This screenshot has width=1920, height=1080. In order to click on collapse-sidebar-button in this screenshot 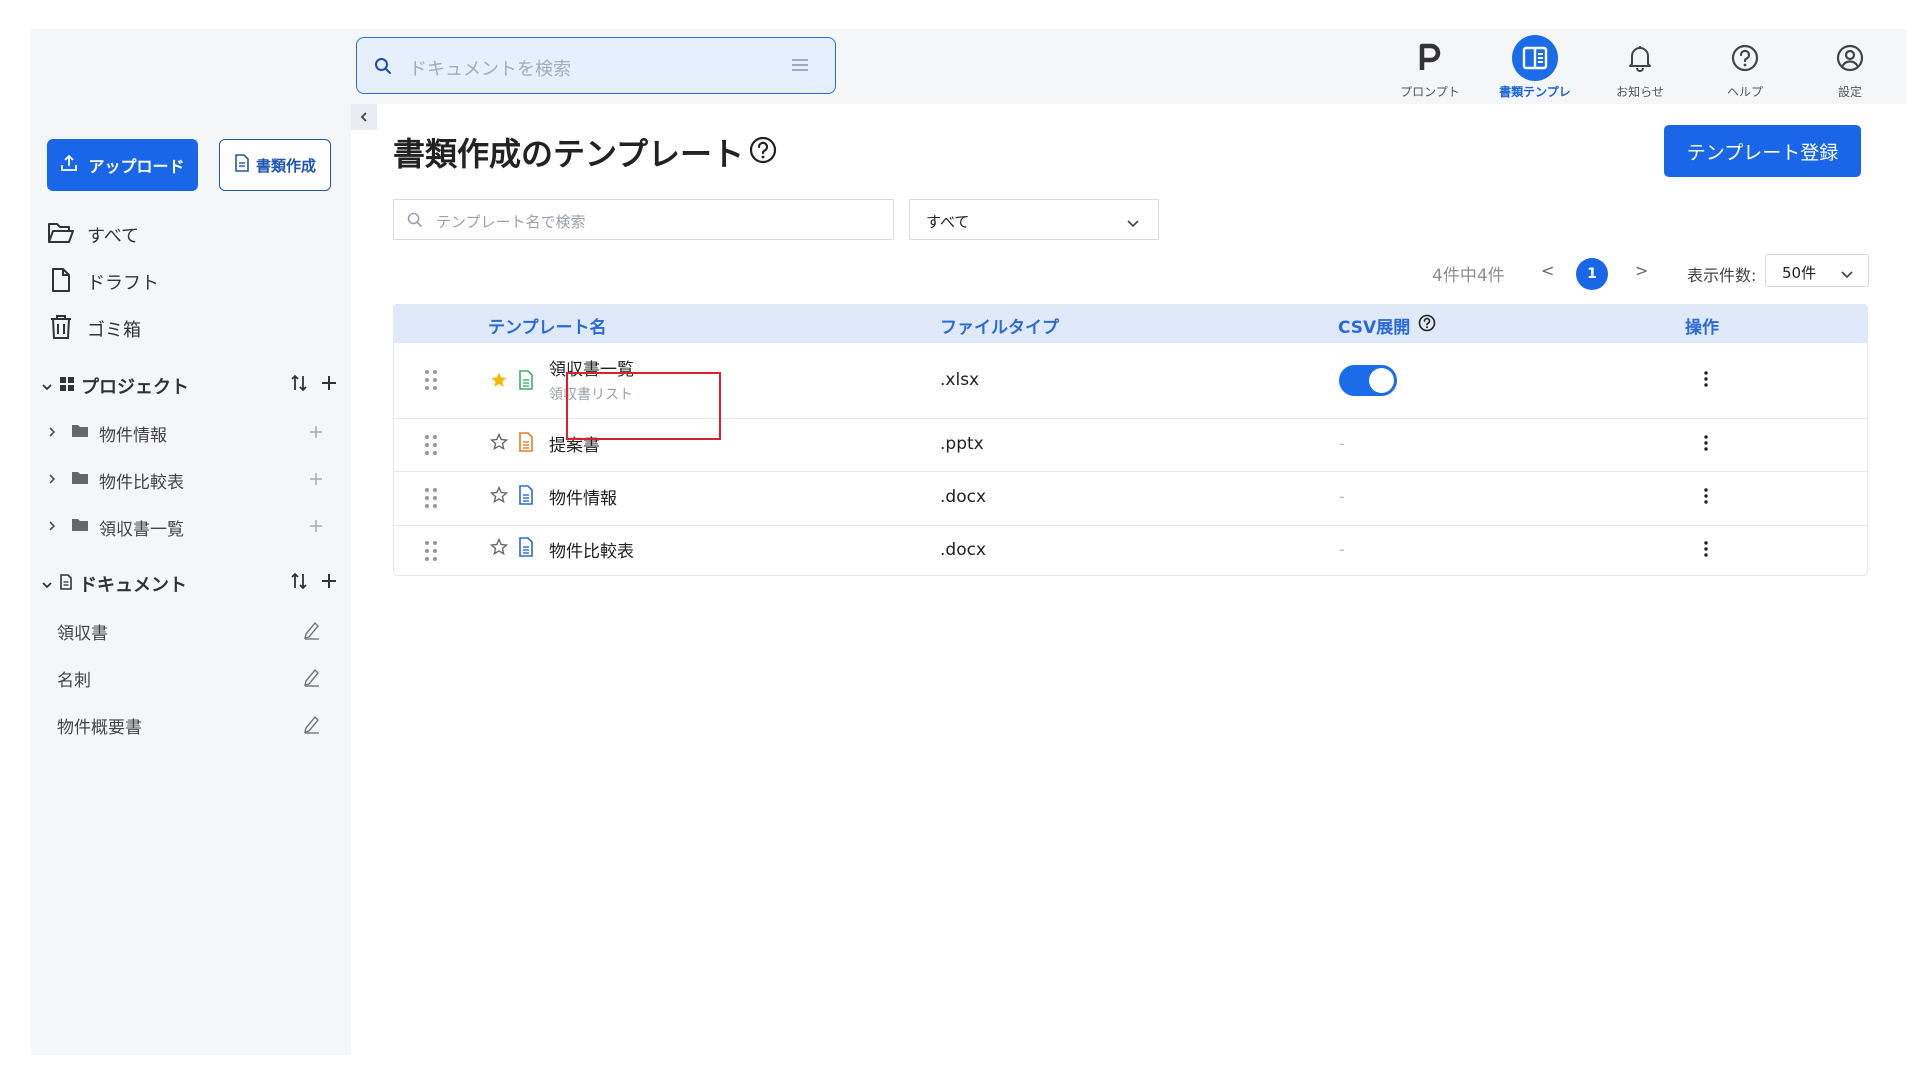, I will do `click(364, 117)`.